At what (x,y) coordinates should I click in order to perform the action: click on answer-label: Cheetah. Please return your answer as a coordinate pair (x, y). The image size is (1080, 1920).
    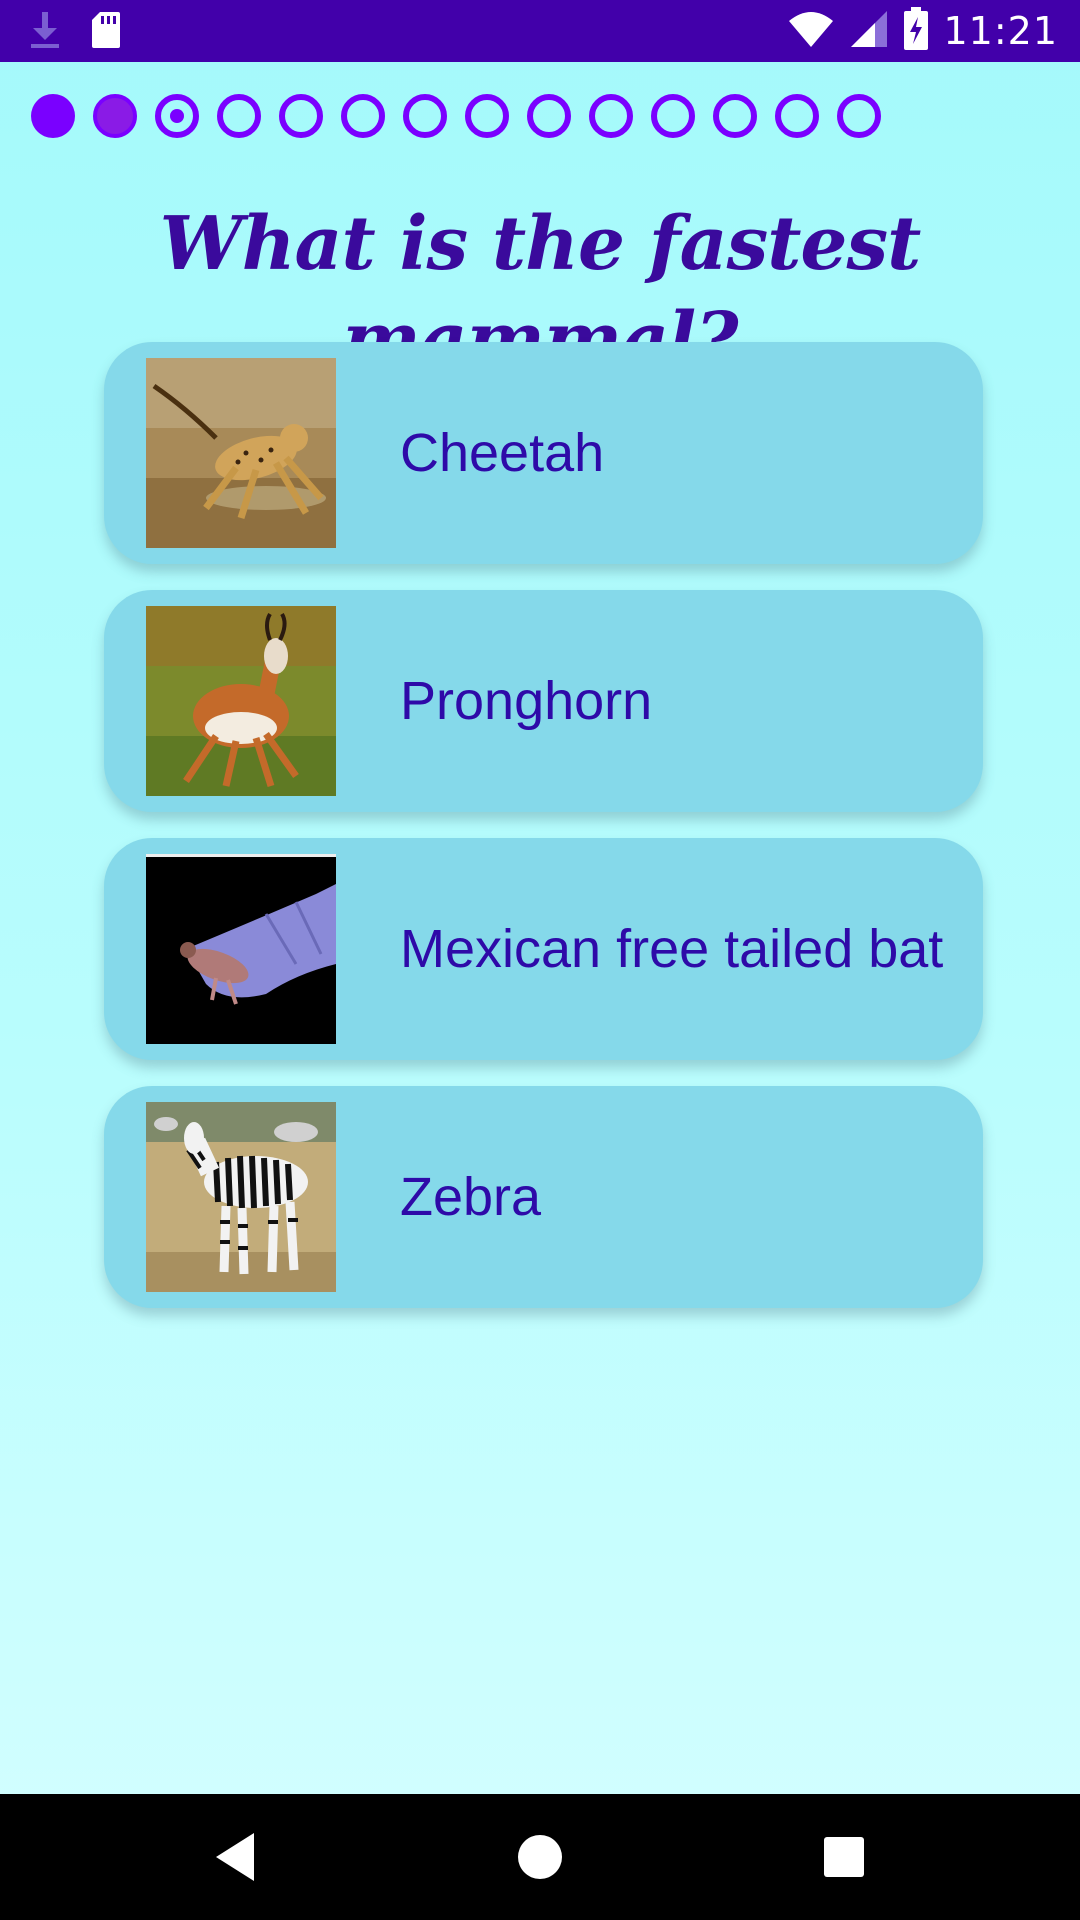
    Looking at the image, I should click on (502, 453).